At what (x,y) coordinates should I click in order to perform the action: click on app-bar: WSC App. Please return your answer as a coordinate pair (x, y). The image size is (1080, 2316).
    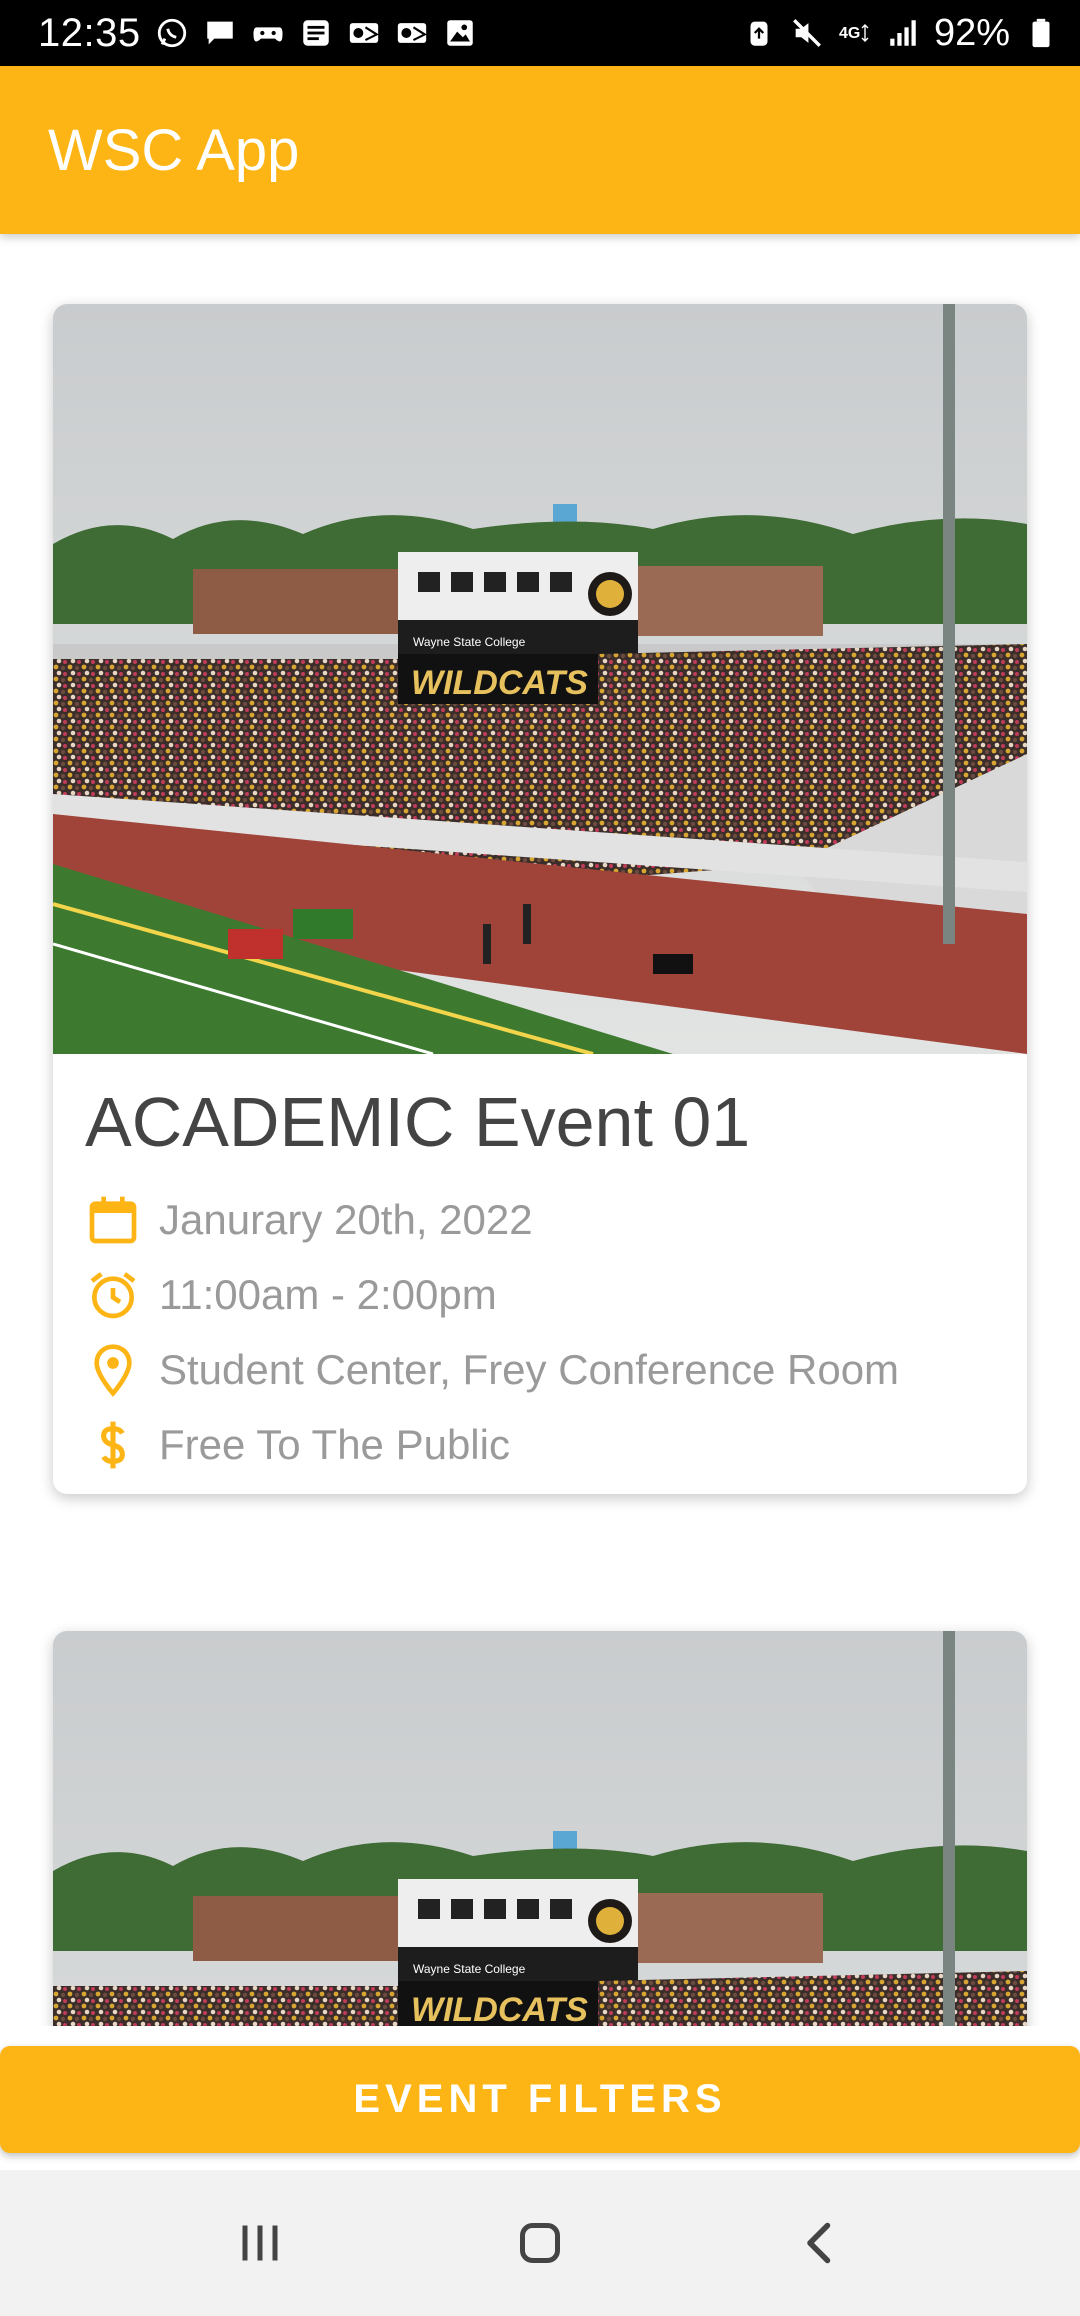
    Looking at the image, I should click on (540, 150).